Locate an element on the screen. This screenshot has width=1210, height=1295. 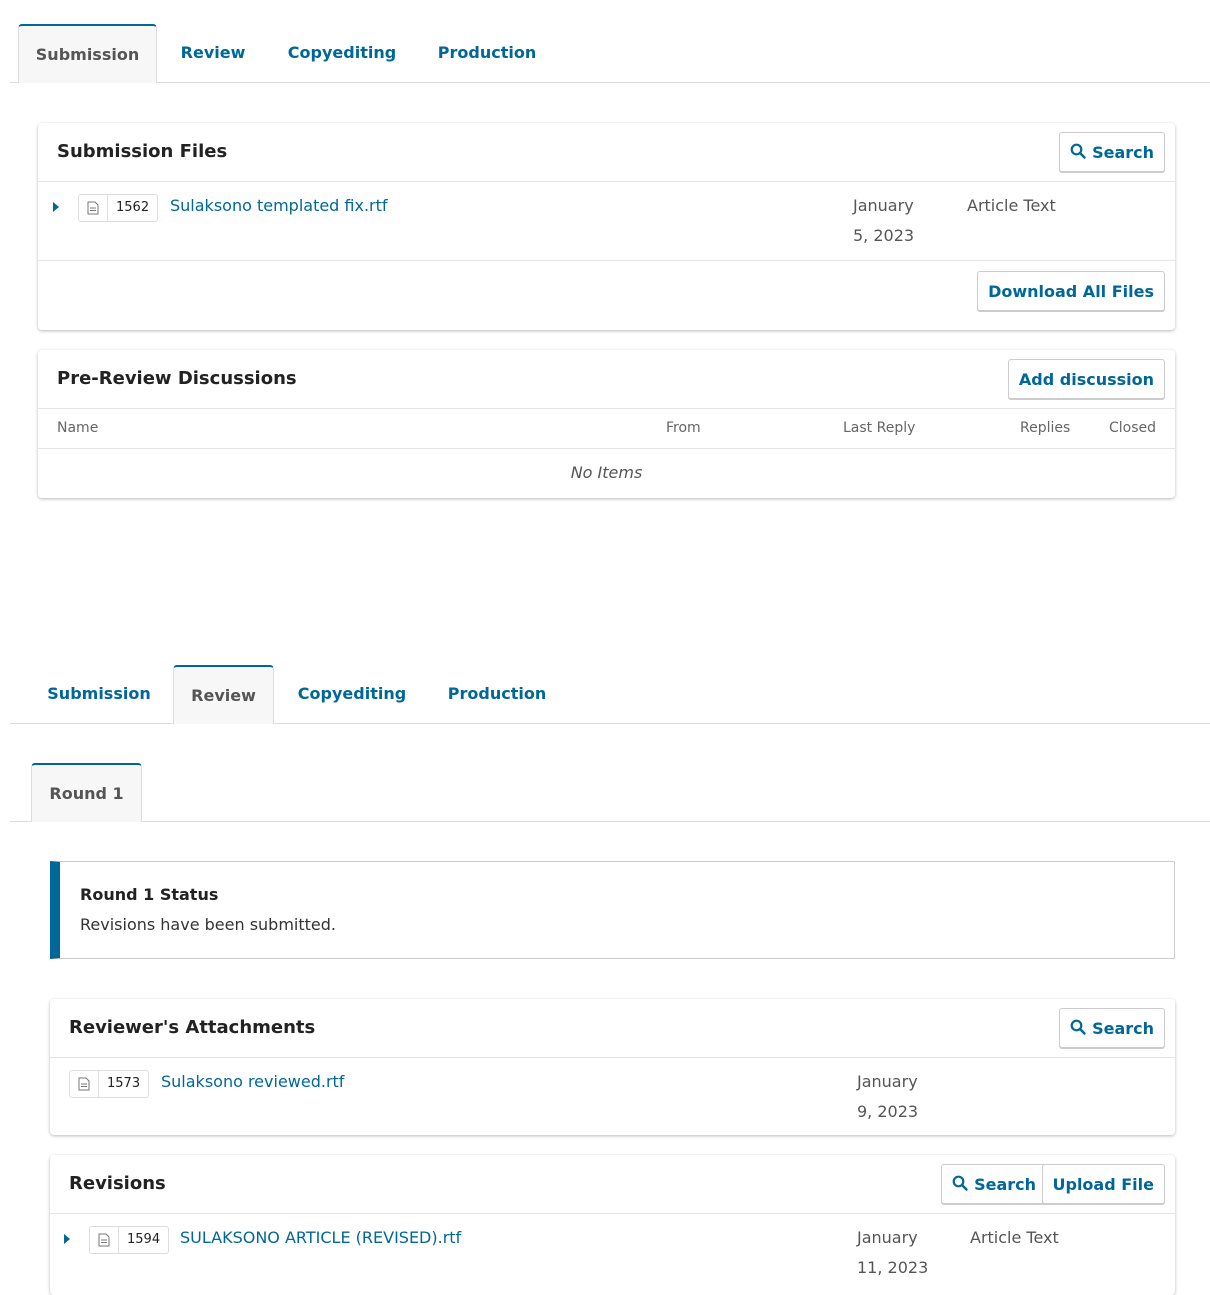
upload-file-button: Upload File is located at coordinates (1103, 1184).